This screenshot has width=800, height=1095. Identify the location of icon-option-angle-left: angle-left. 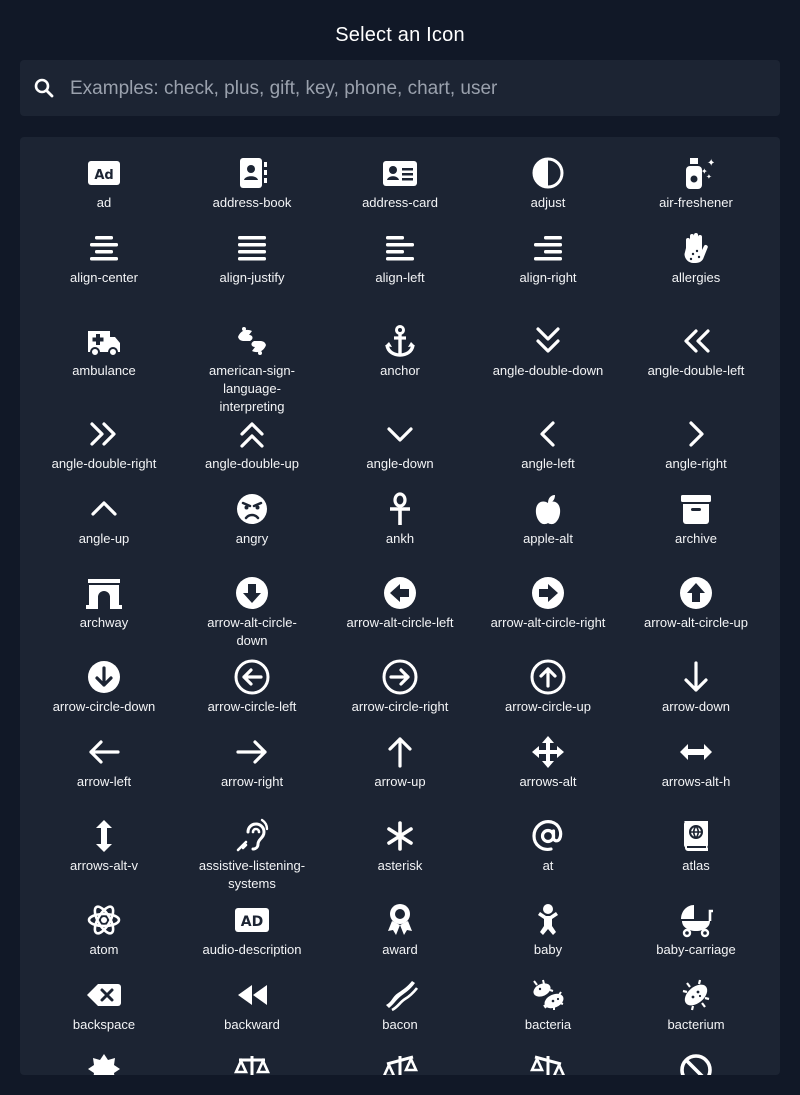
(548, 453).